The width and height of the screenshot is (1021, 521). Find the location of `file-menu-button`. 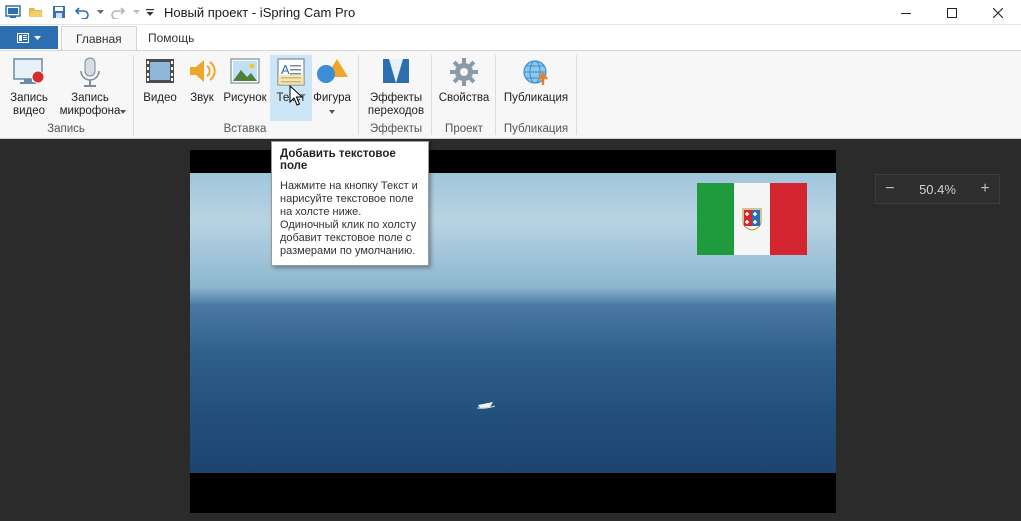

file-menu-button is located at coordinates (29, 37).